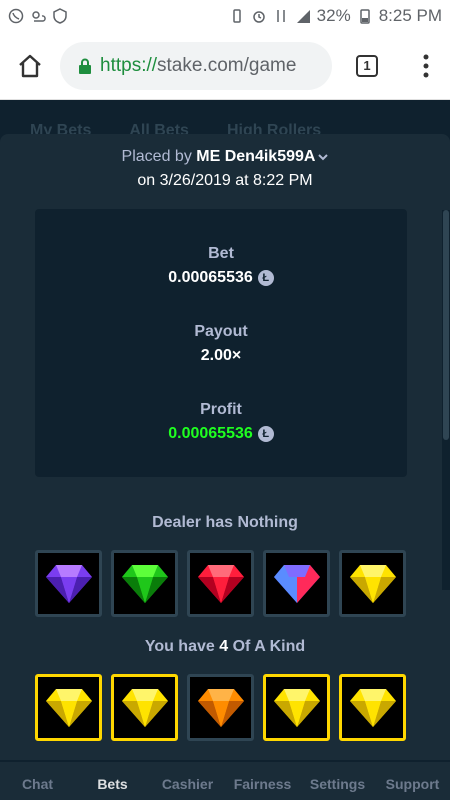 The height and width of the screenshot is (800, 450). I want to click on url-bar: https://stake.com/game, so click(196, 65).